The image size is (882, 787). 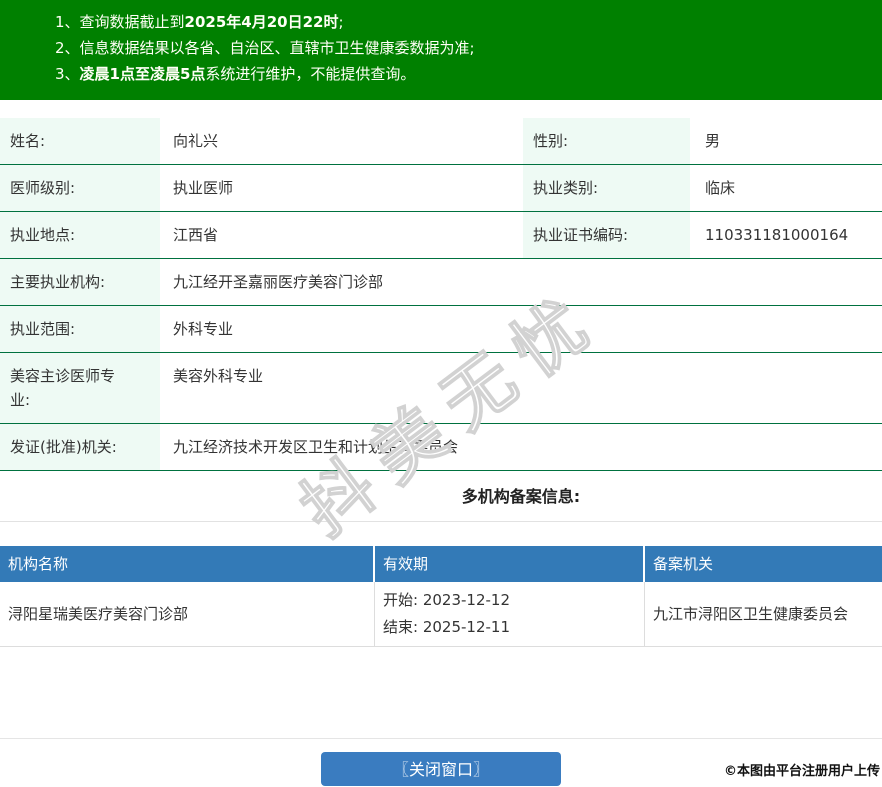 What do you see at coordinates (441, 521) in the screenshot?
I see `section-divider` at bounding box center [441, 521].